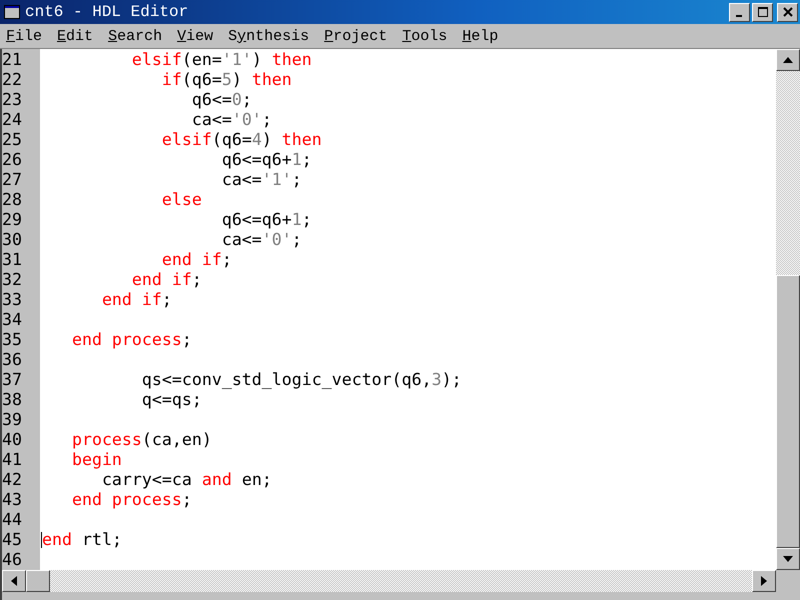 Image resolution: width=800 pixels, height=600 pixels. Describe the element at coordinates (75, 36) in the screenshot. I see `menu-item: Edit` at that location.